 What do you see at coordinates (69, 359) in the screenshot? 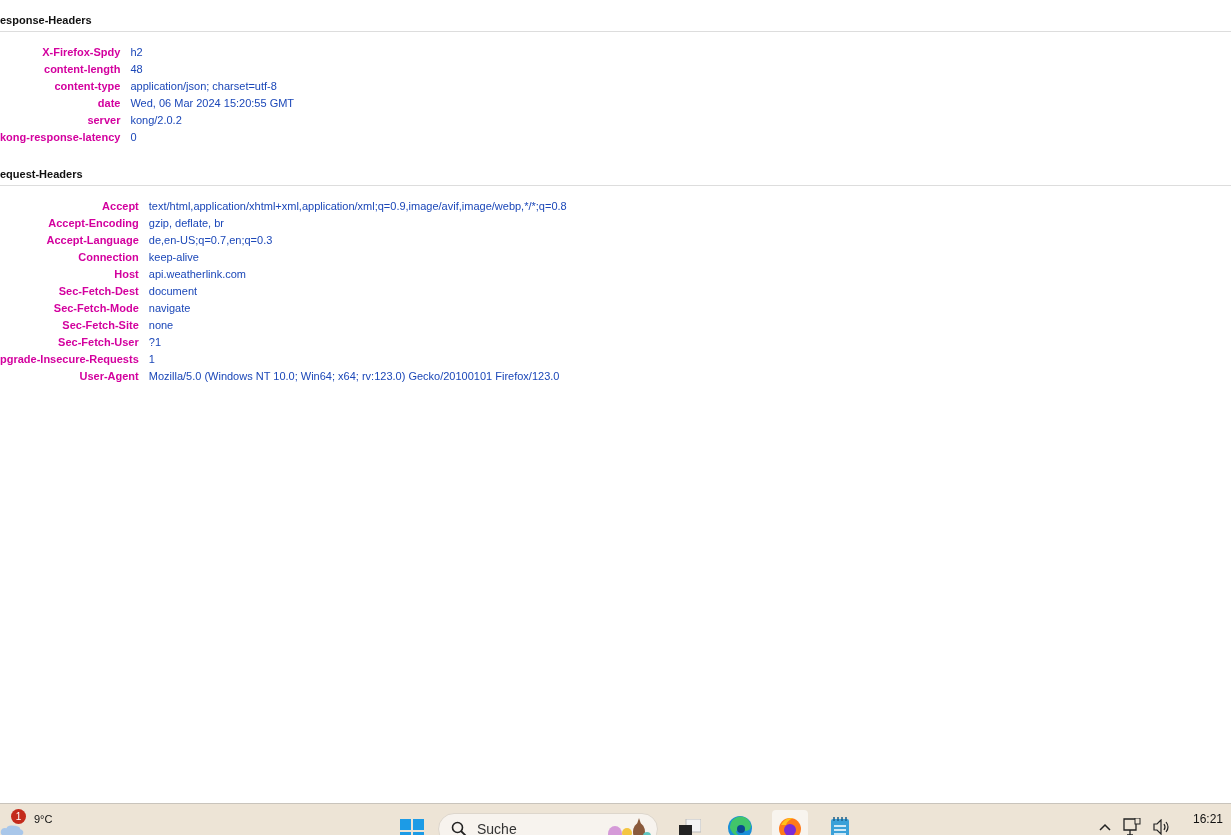
I see `header-name: pgrade-Insecure-Requests` at bounding box center [69, 359].